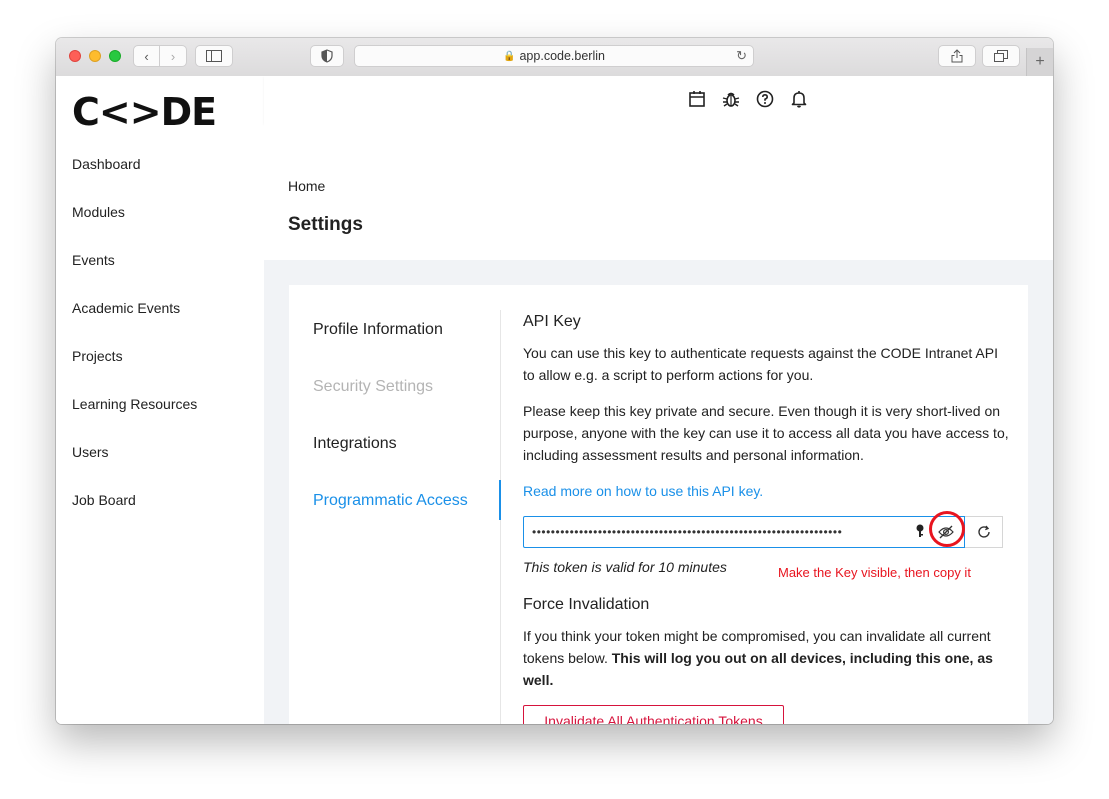  Describe the element at coordinates (562, 56) in the screenshot. I see `url-text: app.code.berlin` at that location.